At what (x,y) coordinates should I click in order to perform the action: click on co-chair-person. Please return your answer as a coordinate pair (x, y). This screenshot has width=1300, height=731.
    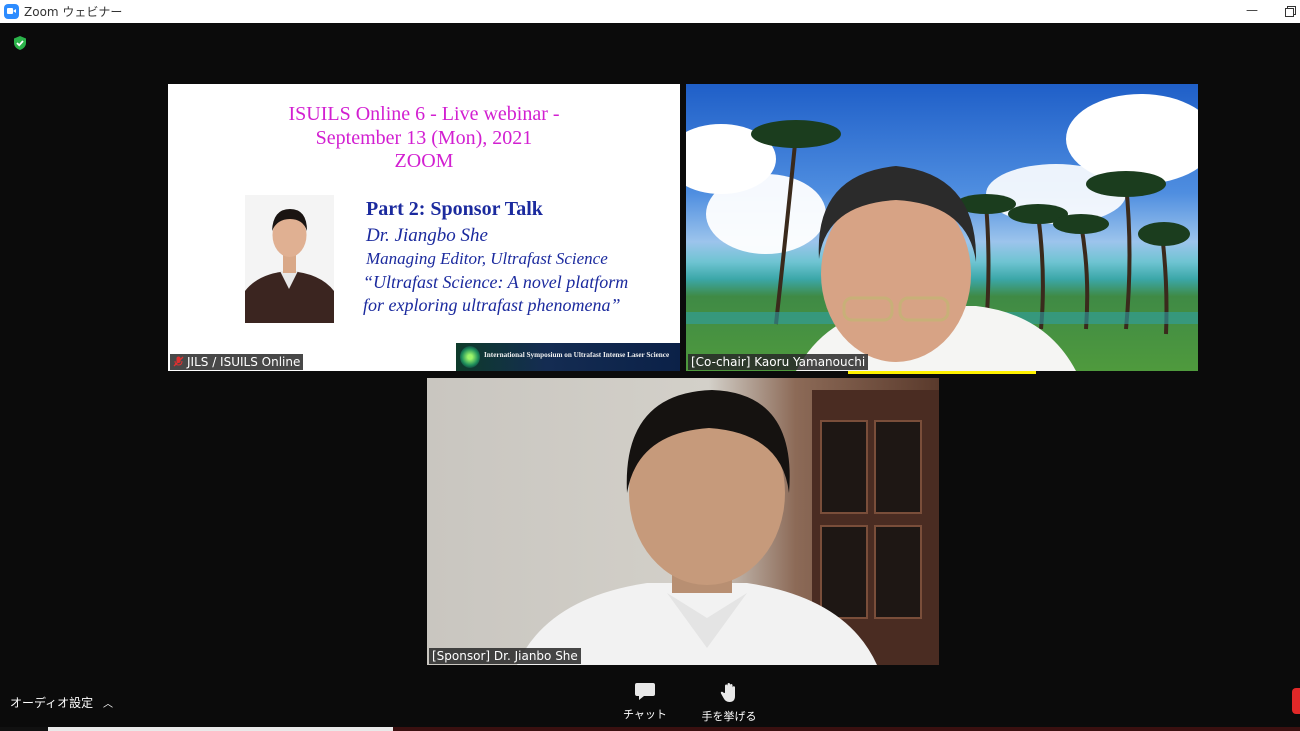
    Looking at the image, I should click on (936, 268).